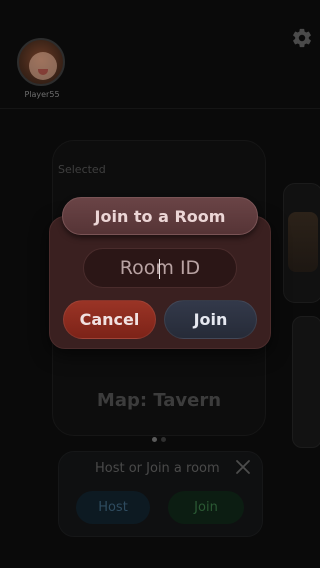 The height and width of the screenshot is (568, 320). Describe the element at coordinates (160, 216) in the screenshot. I see `dialog-title: Join to a Room` at that location.